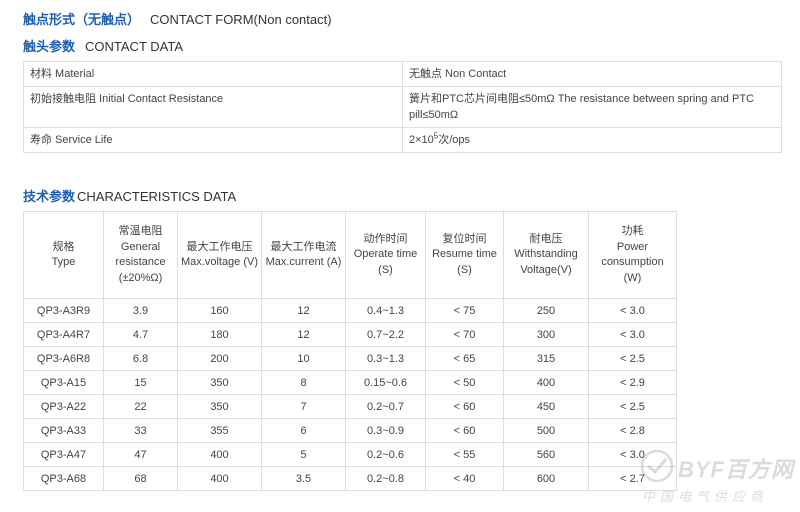 This screenshot has height=512, width=800. What do you see at coordinates (213, 74) in the screenshot?
I see `contact-label: 材料 Material` at bounding box center [213, 74].